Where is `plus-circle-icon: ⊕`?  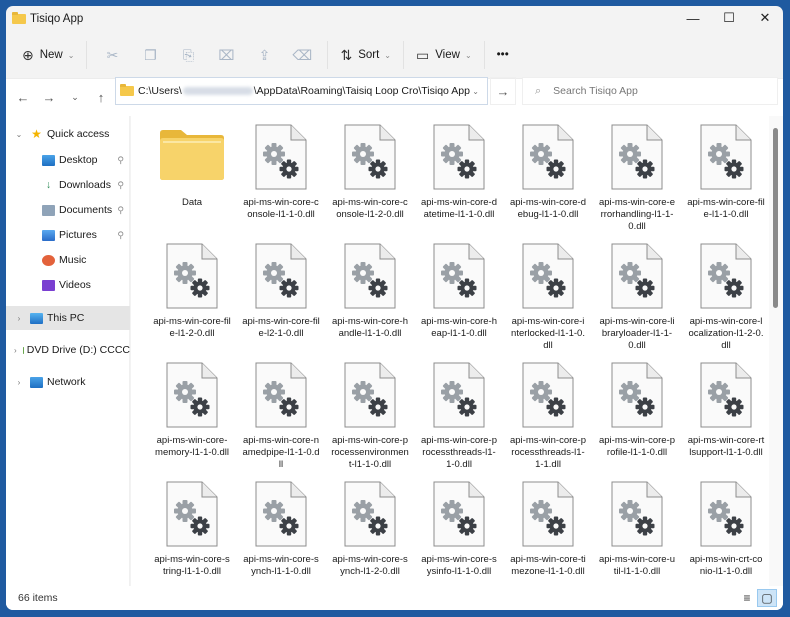 plus-circle-icon: ⊕ is located at coordinates (28, 54).